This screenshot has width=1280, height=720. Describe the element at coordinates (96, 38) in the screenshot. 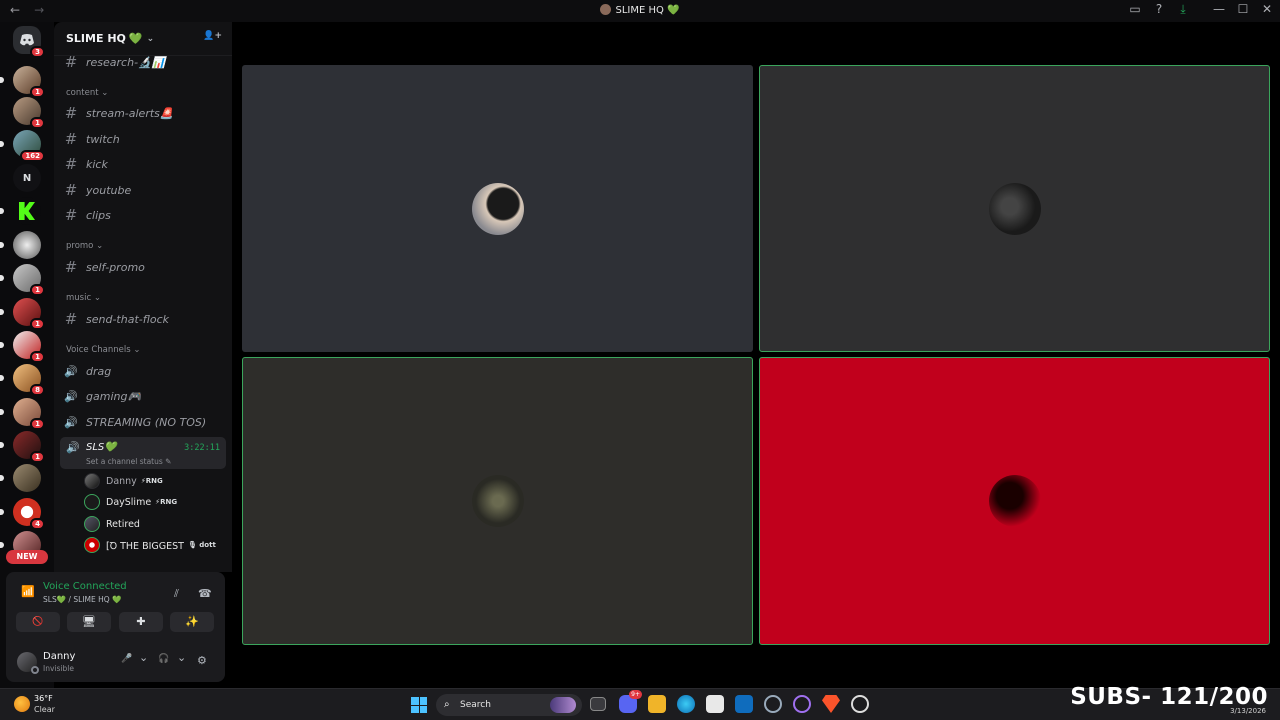

I see `server-name: SLIME HQ` at that location.